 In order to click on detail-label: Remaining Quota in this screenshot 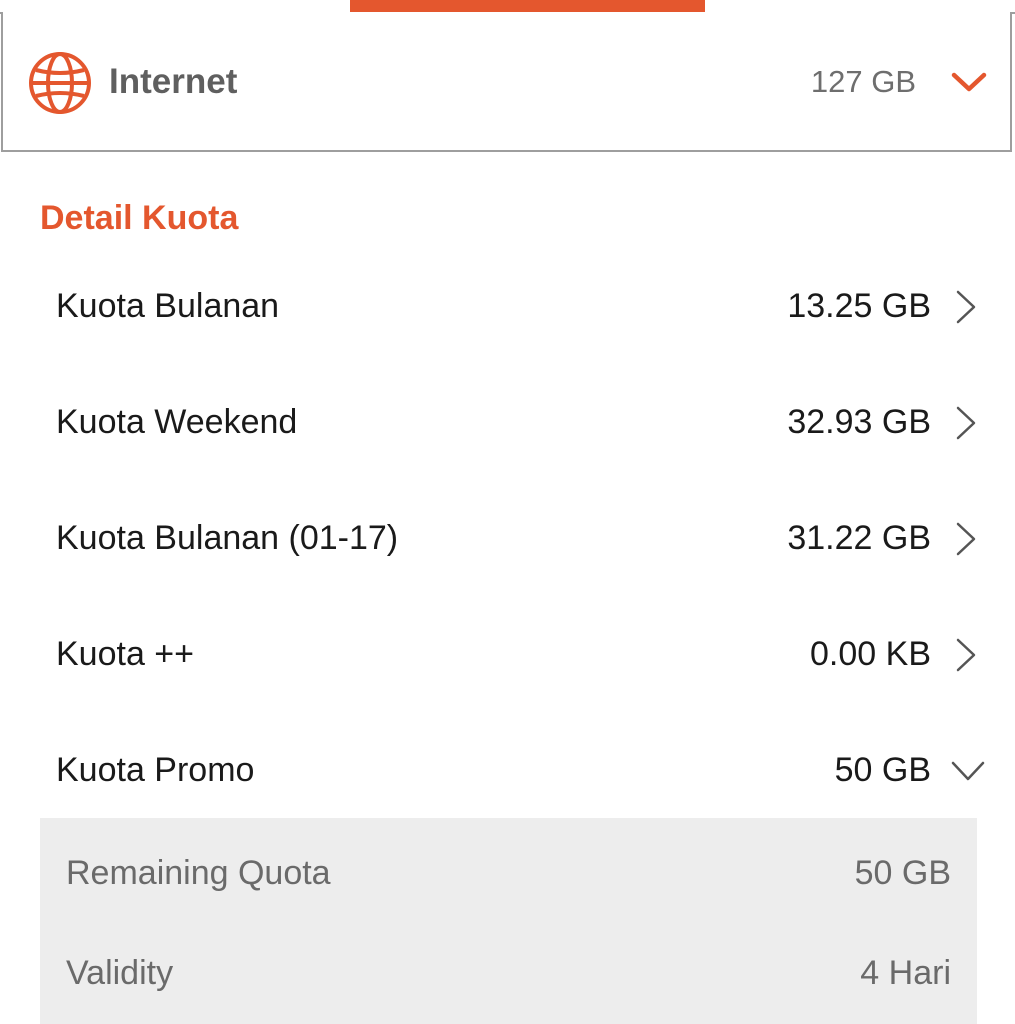, I will do `click(198, 873)`.